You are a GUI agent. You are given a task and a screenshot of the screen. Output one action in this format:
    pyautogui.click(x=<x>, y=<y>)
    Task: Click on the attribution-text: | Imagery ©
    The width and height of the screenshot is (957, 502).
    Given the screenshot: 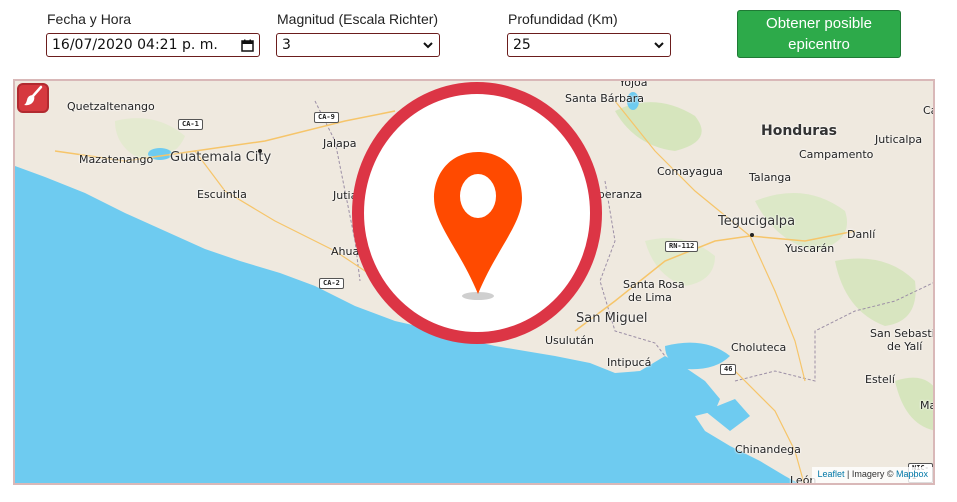 What is the action you would take?
    pyautogui.click(x=870, y=474)
    